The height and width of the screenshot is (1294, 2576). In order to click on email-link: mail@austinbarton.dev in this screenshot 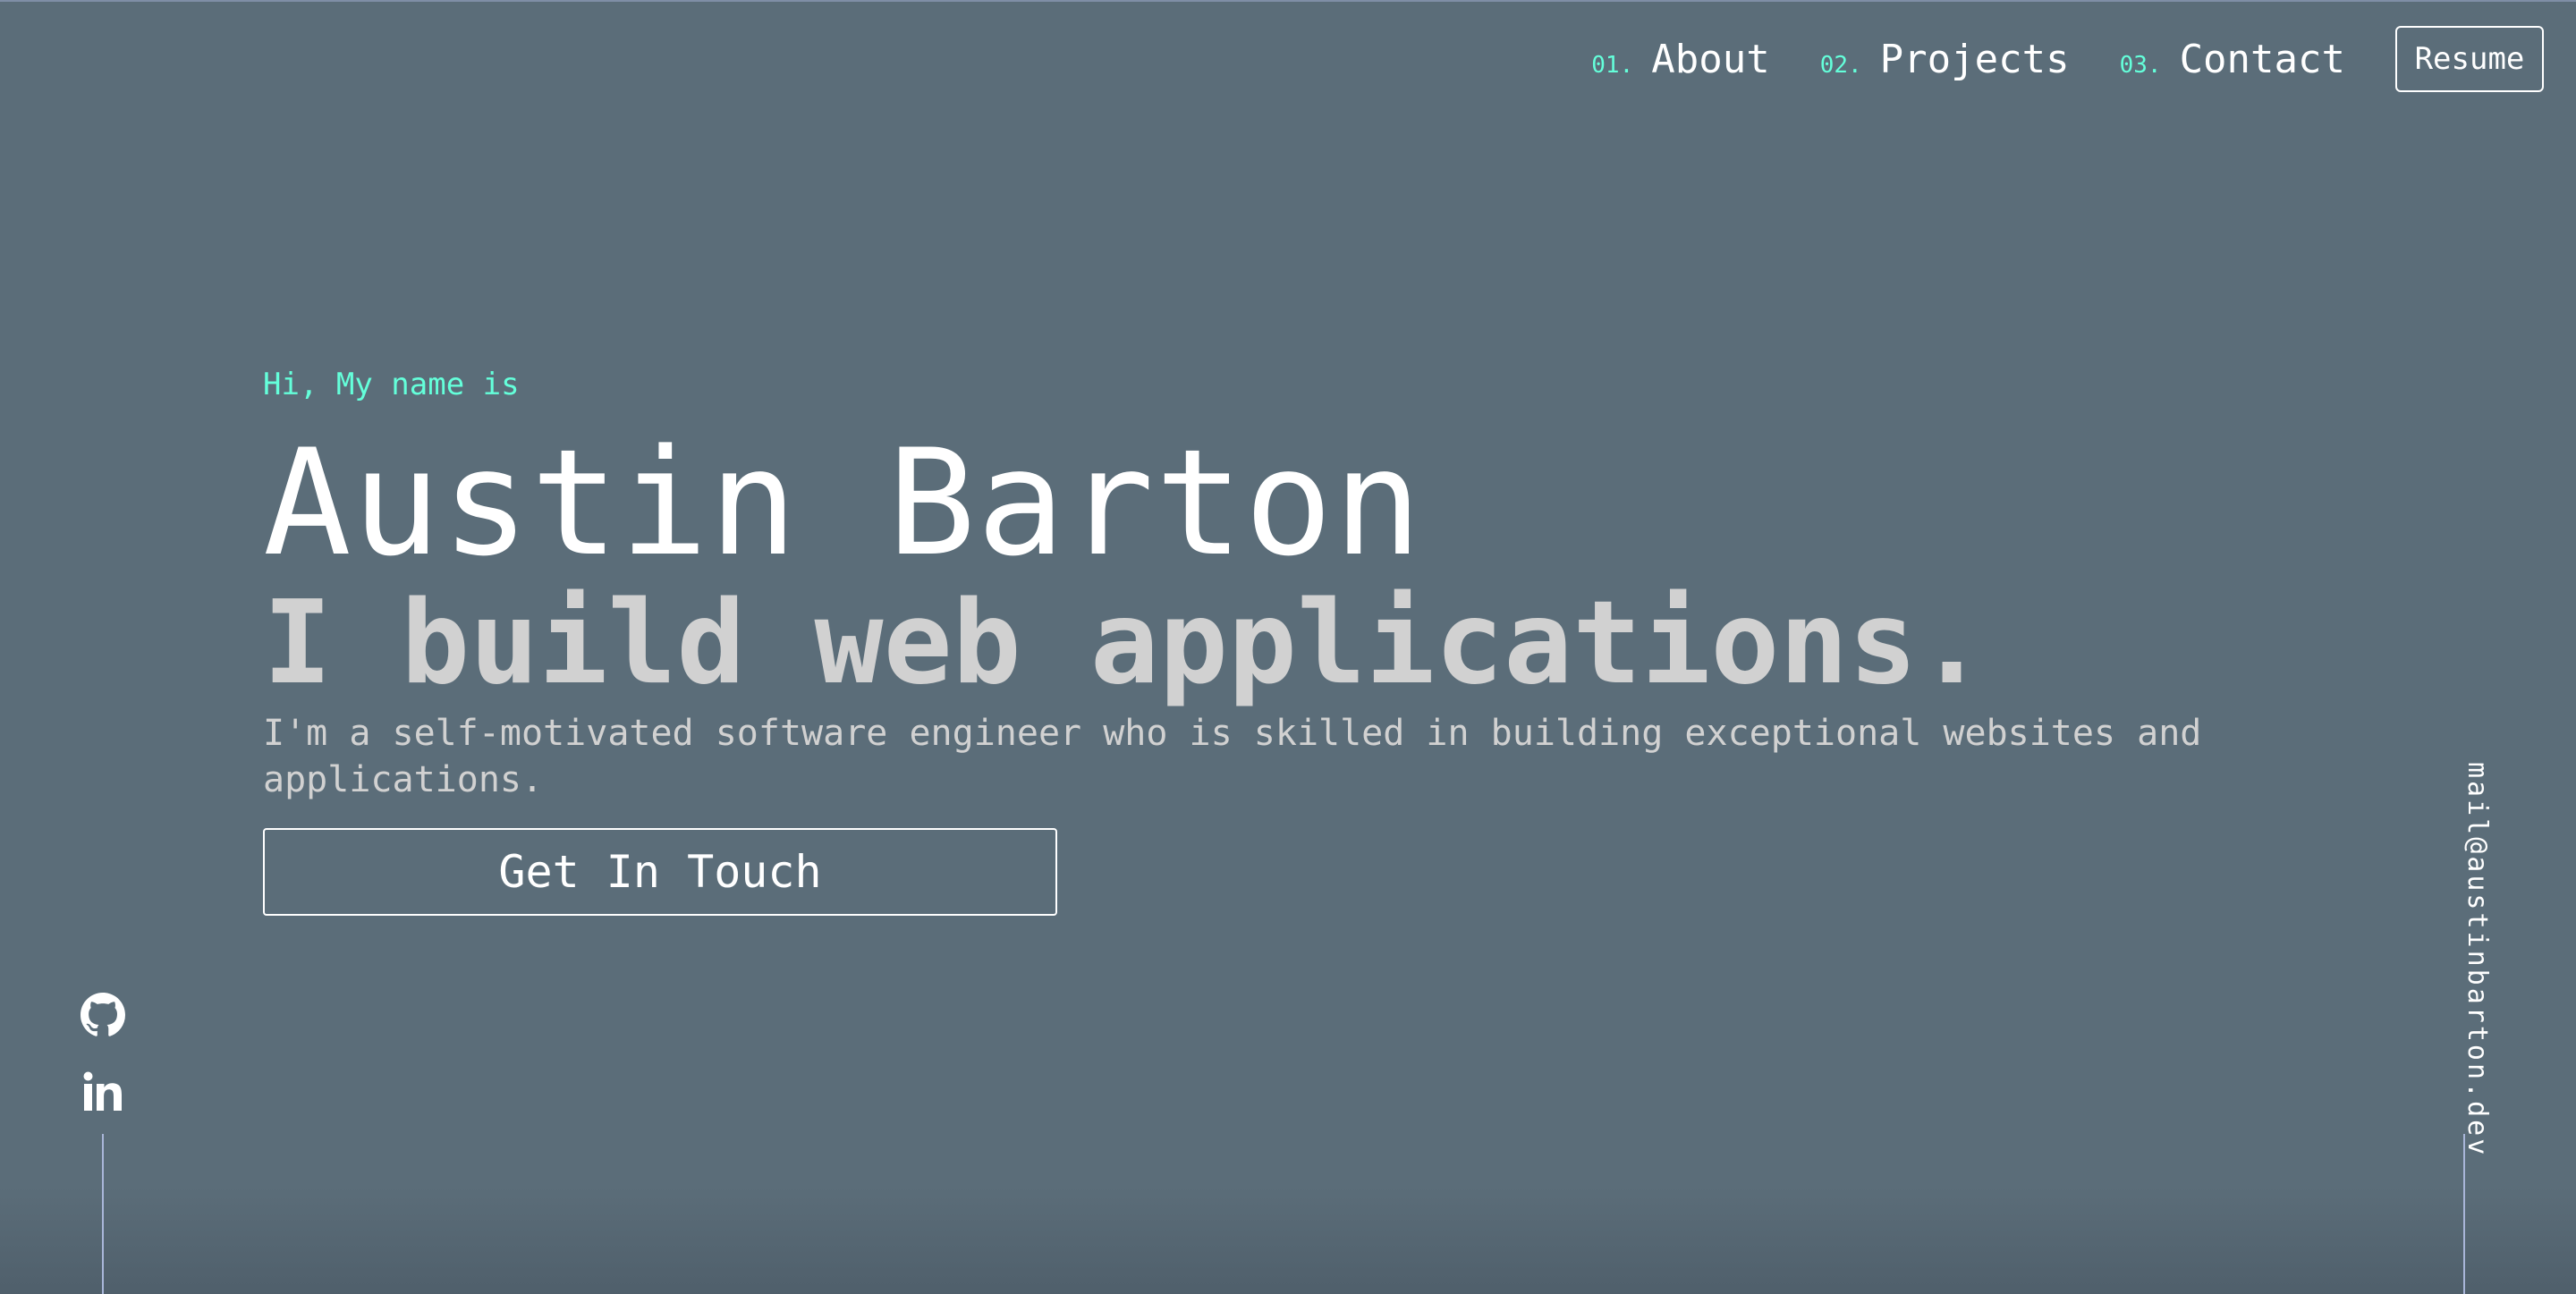, I will do `click(2477, 960)`.